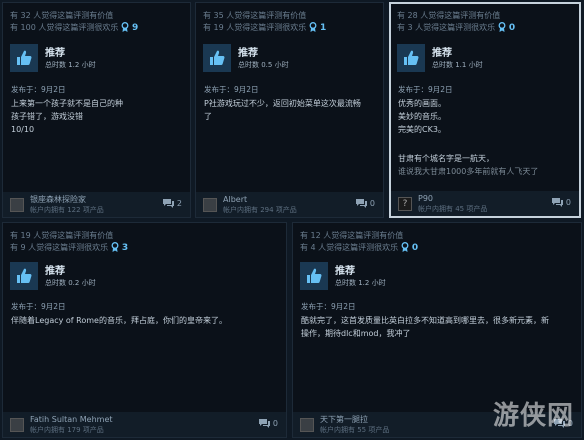 The width and height of the screenshot is (584, 440). I want to click on funny-count: 有 9 人觉得这篇评测很欢乐, so click(59, 247).